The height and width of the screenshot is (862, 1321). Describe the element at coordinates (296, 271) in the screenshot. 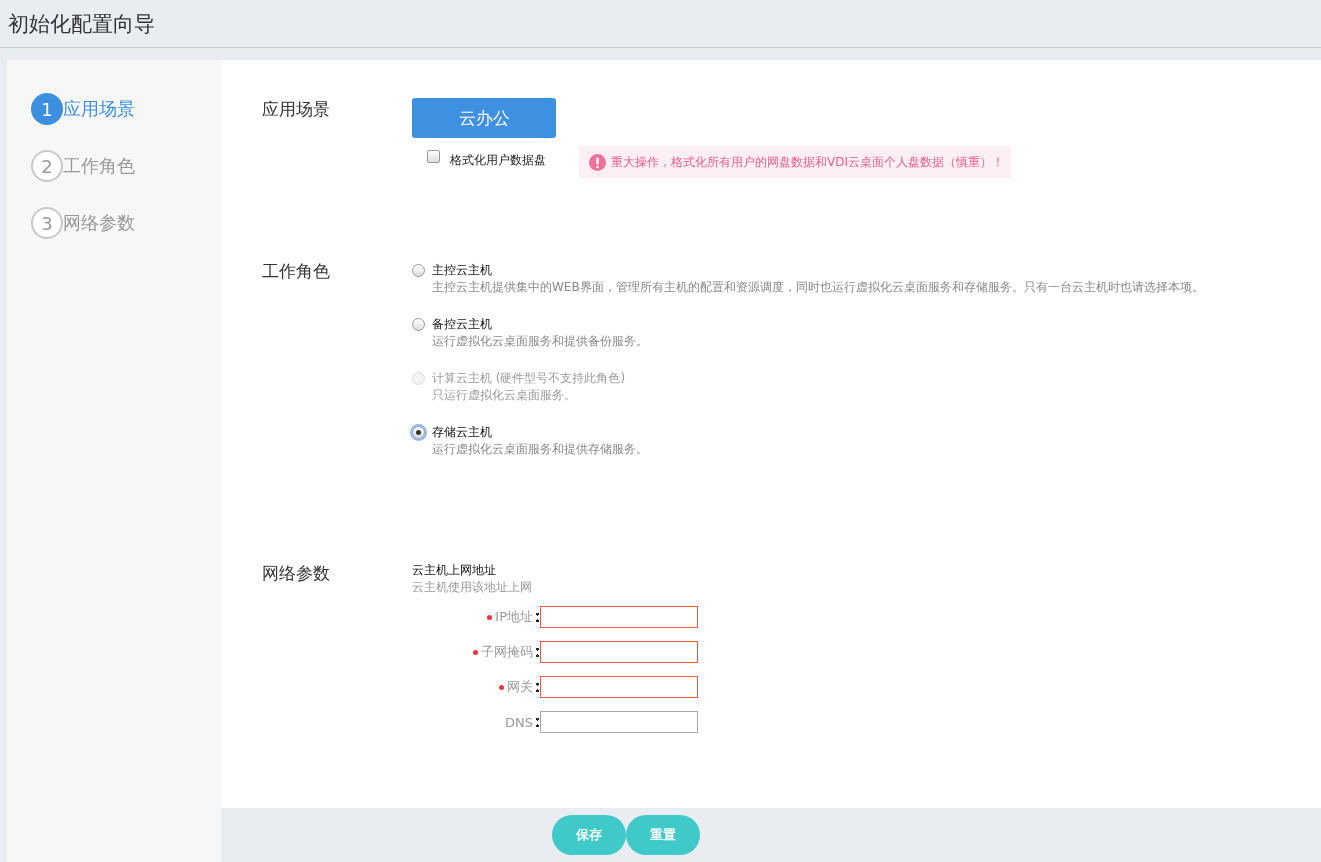

I see `section-heading: 工作角色` at that location.